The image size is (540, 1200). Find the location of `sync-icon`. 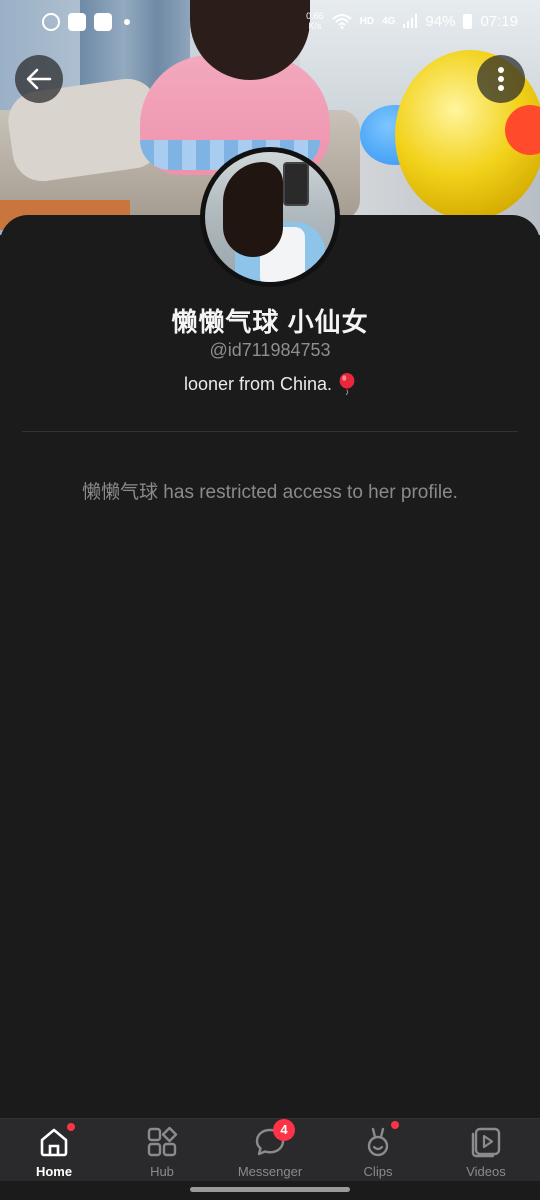

sync-icon is located at coordinates (51, 22).